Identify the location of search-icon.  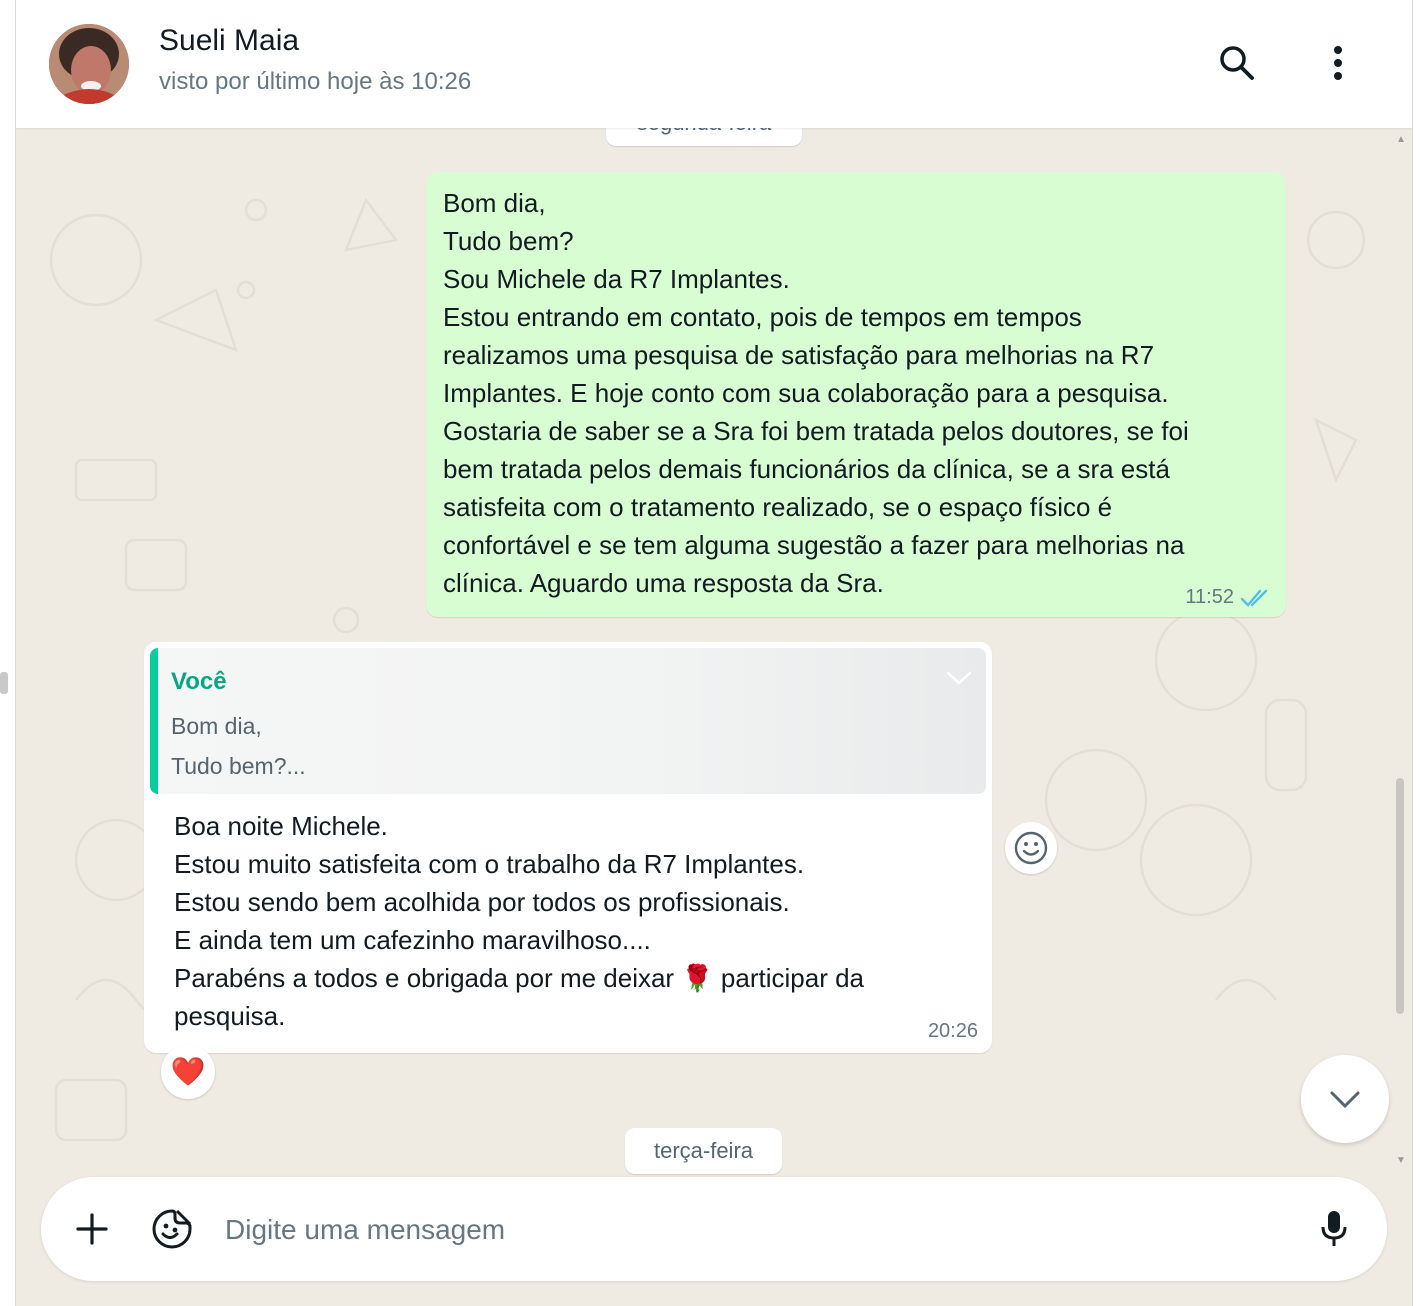
(1237, 63).